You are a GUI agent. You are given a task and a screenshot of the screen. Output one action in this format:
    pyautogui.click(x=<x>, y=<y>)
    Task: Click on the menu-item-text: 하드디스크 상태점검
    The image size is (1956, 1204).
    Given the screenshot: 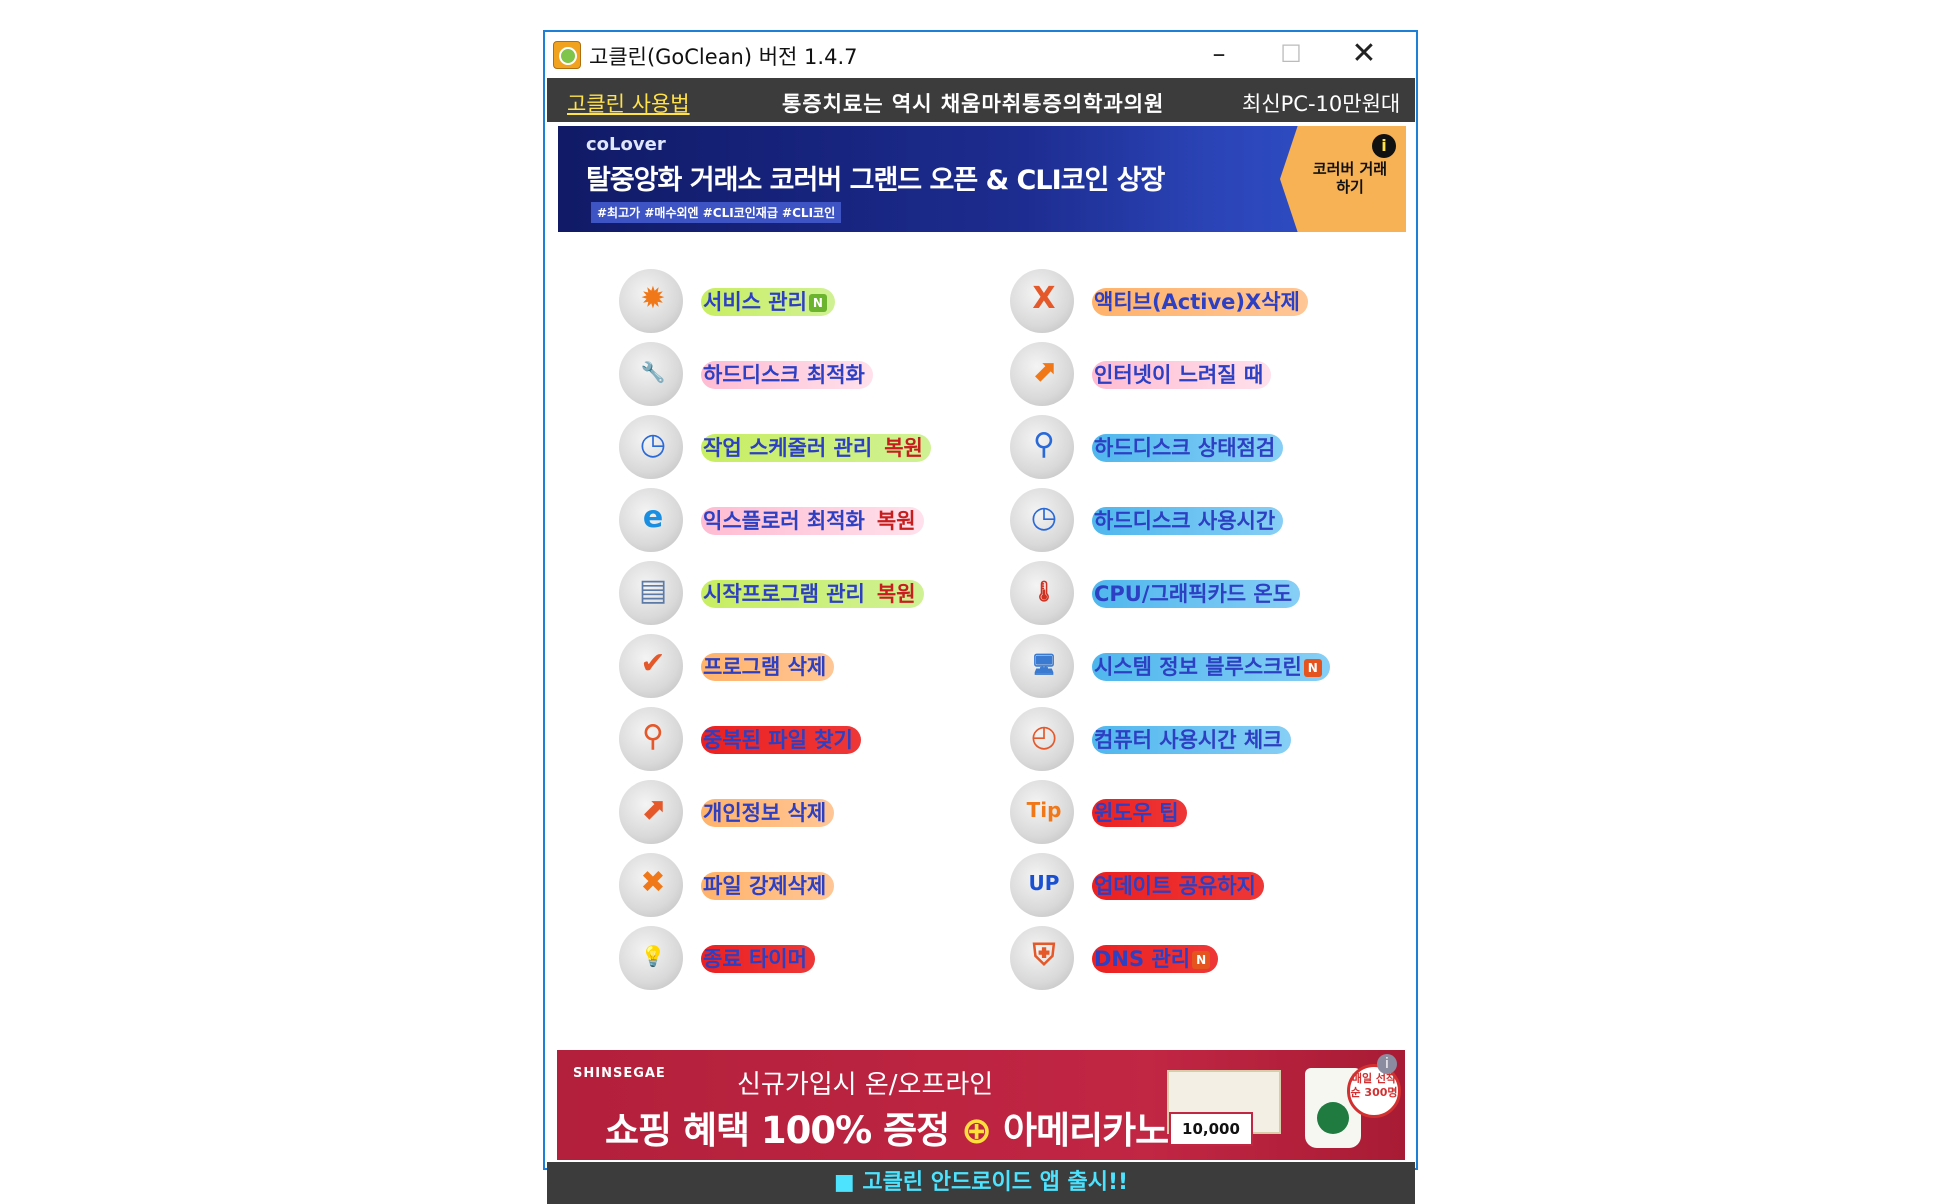 What is the action you would take?
    pyautogui.click(x=1185, y=448)
    